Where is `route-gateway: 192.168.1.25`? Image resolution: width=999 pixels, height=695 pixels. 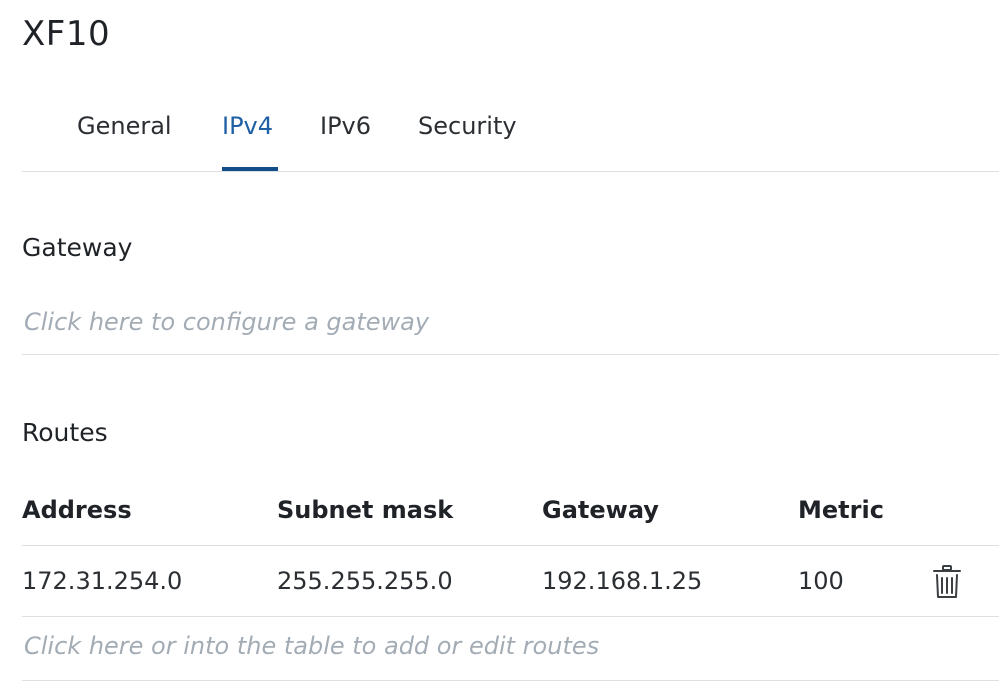
route-gateway: 192.168.1.25 is located at coordinates (622, 581).